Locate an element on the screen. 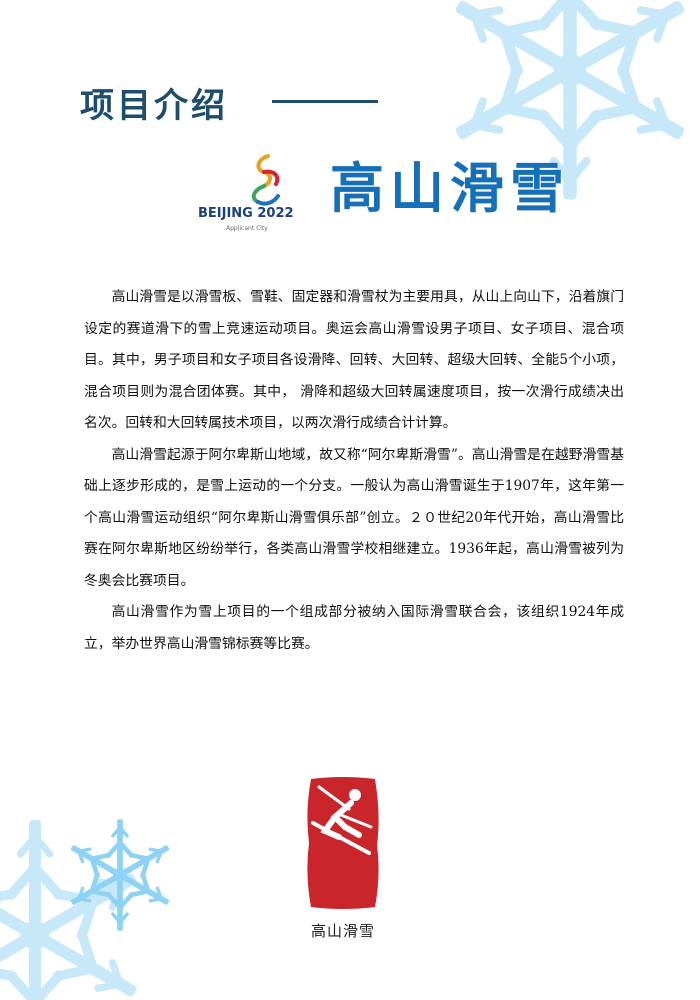 The image size is (700, 1000). section-heading: 项目介绍 is located at coordinates (154, 106).